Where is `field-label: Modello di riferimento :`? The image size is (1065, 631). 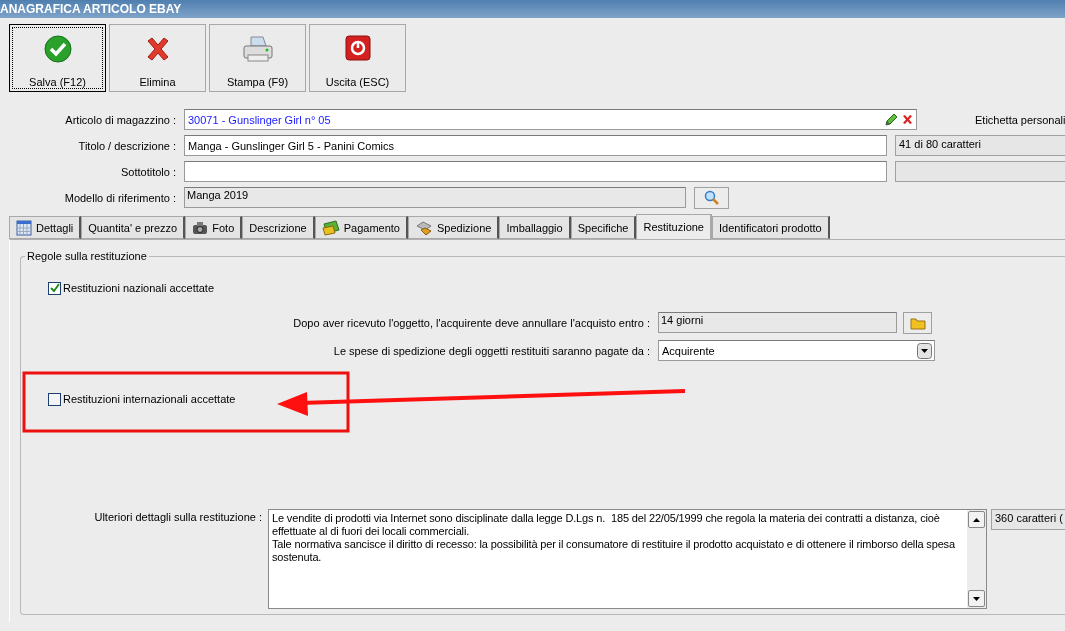 field-label: Modello di riferimento : is located at coordinates (119, 197).